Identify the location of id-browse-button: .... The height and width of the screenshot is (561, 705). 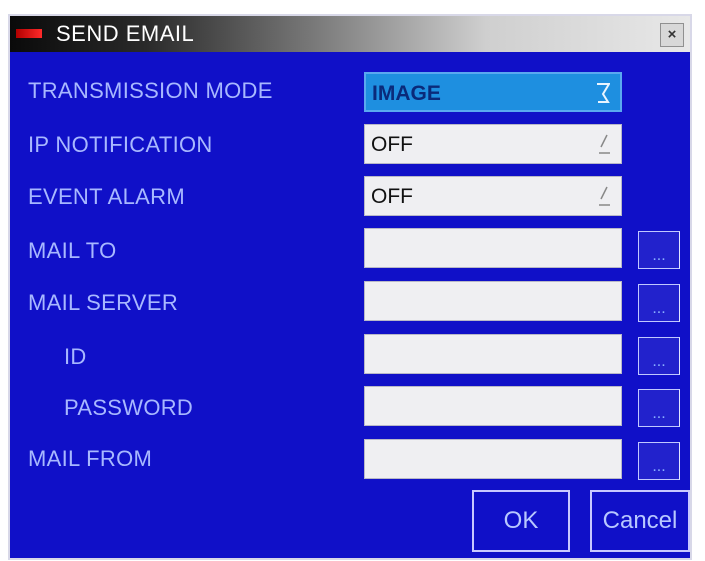
(659, 356).